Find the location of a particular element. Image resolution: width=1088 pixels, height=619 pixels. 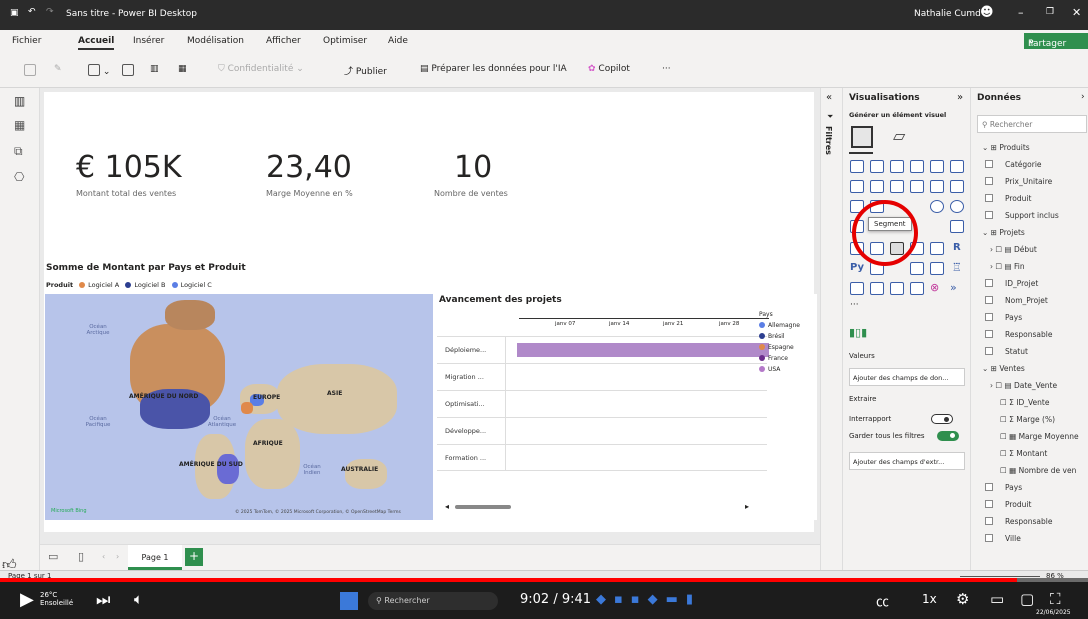

field-item: Ville is located at coordinates (1003, 538).